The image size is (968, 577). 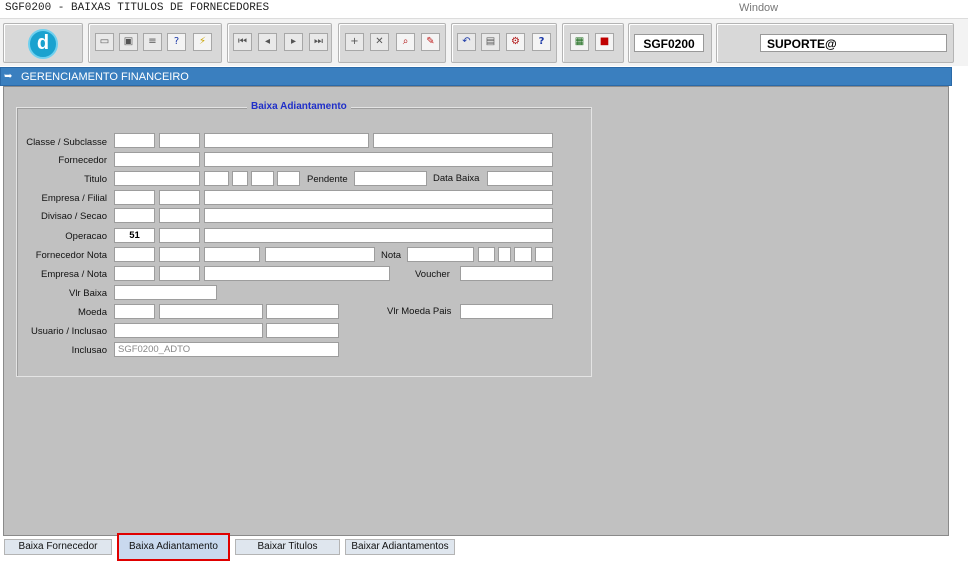 I want to click on titulo-extra-field, so click(x=288, y=178).